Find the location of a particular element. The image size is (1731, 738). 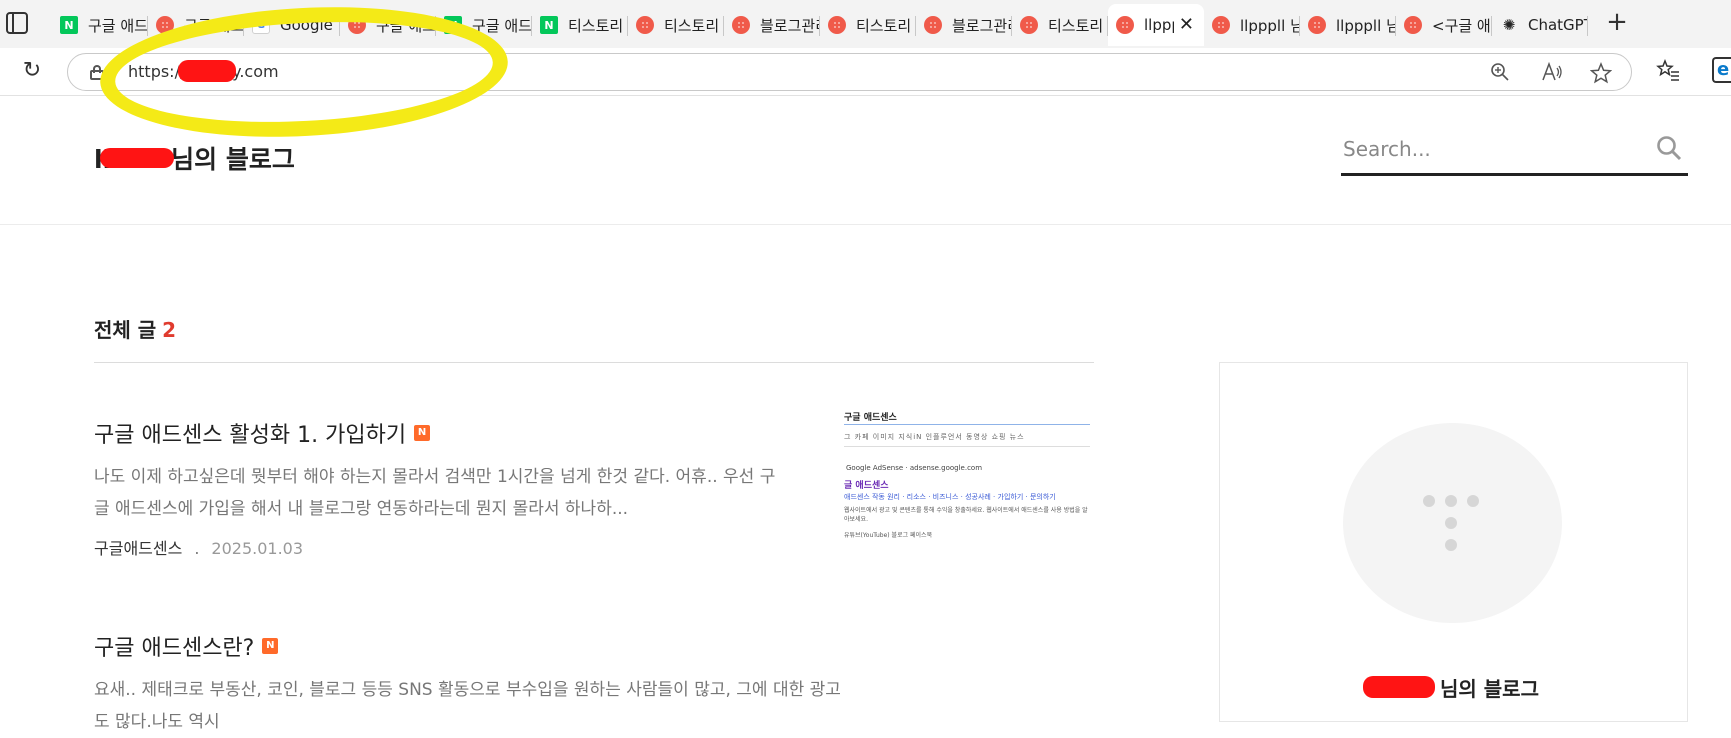

reload-button: ↻ is located at coordinates (32, 72).